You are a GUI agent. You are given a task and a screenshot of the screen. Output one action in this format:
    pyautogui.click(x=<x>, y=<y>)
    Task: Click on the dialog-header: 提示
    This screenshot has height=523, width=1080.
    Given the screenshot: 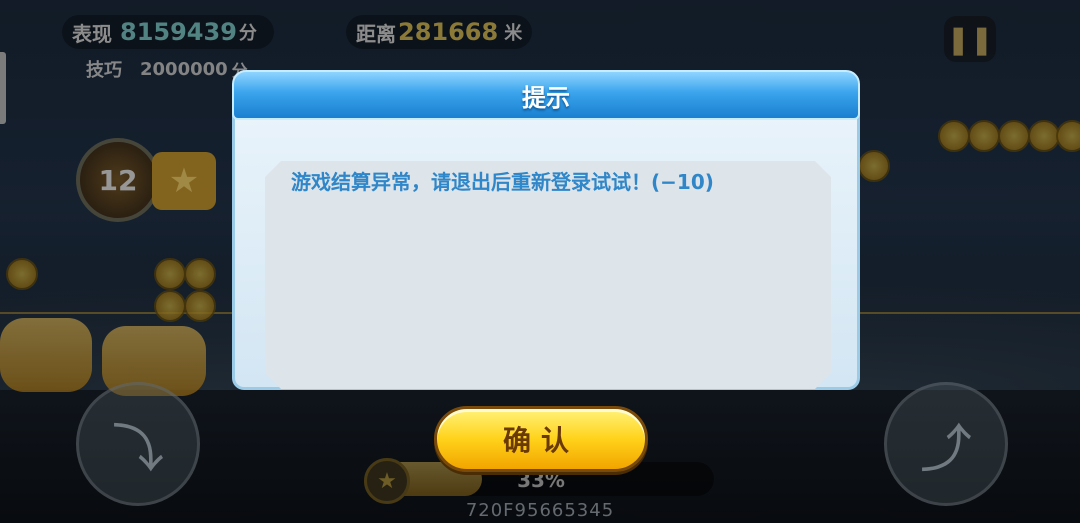 What is the action you would take?
    pyautogui.click(x=546, y=95)
    